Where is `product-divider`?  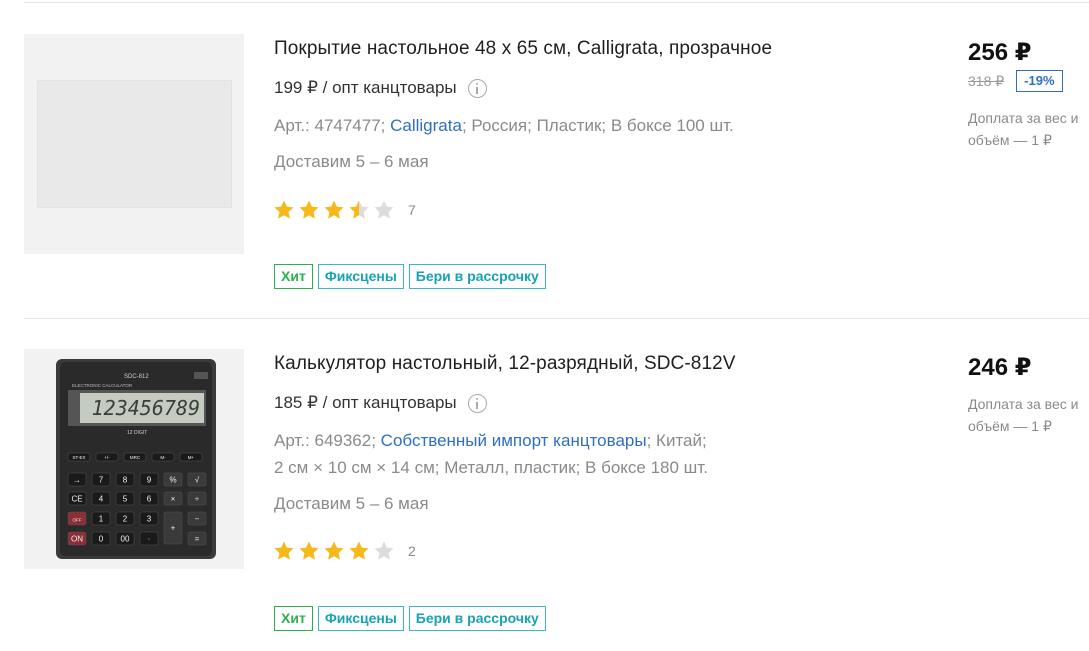
product-divider is located at coordinates (556, 318).